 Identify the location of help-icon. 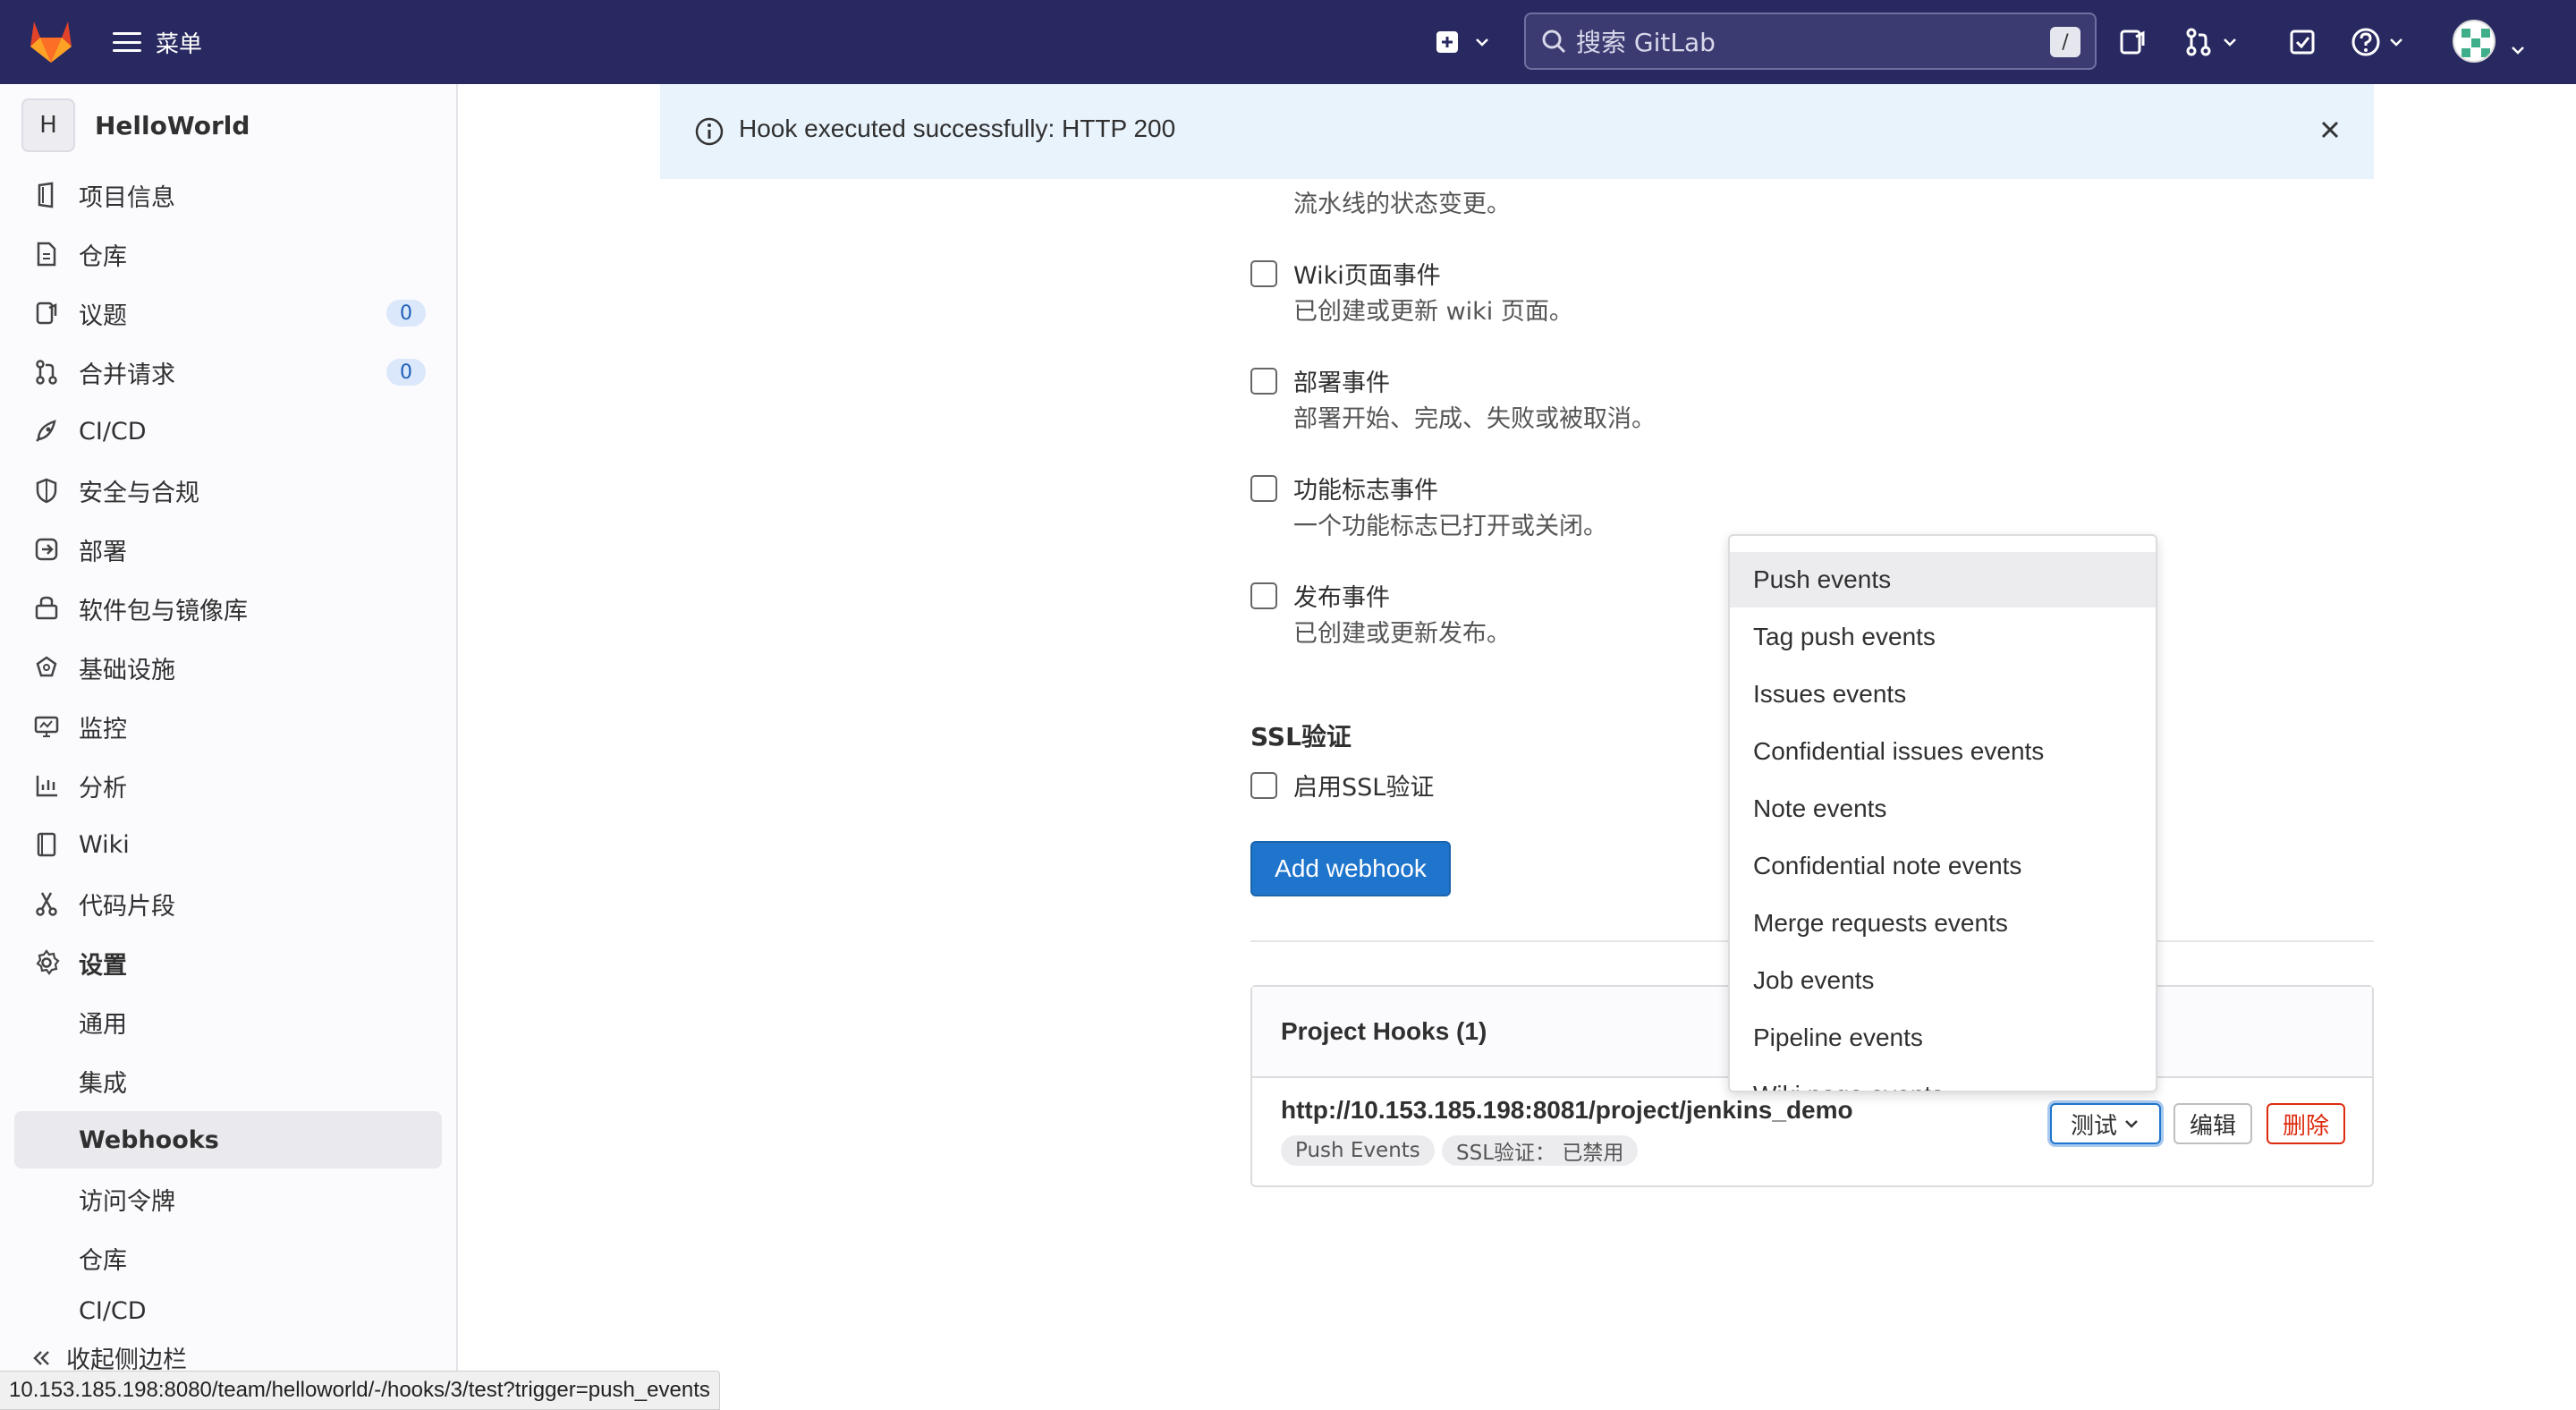
(2365, 42).